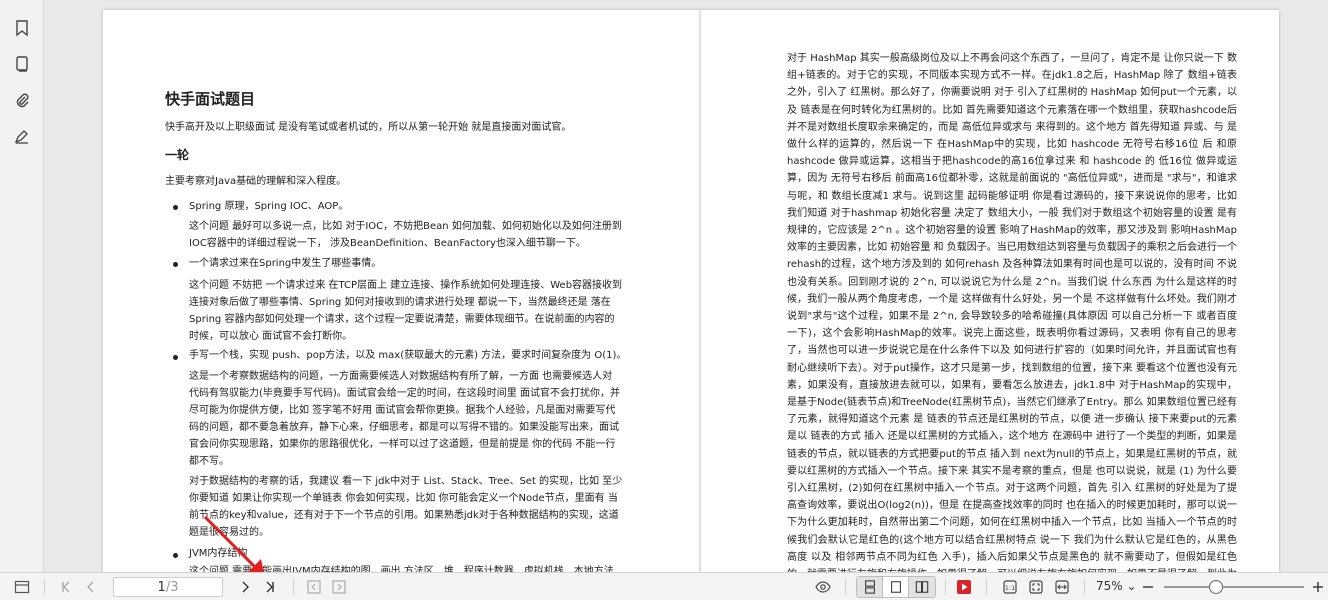 Image resolution: width=1328 pixels, height=600 pixels. I want to click on first-page-icon, so click(67, 587).